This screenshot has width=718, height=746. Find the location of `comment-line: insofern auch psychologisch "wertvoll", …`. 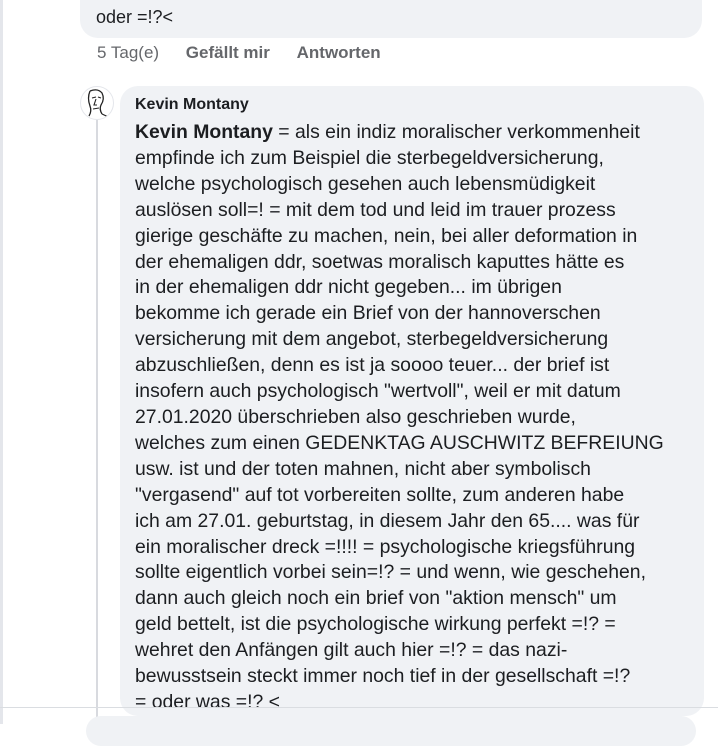

comment-line: insofern auch psychologisch "wertvoll", … is located at coordinates (378, 391).